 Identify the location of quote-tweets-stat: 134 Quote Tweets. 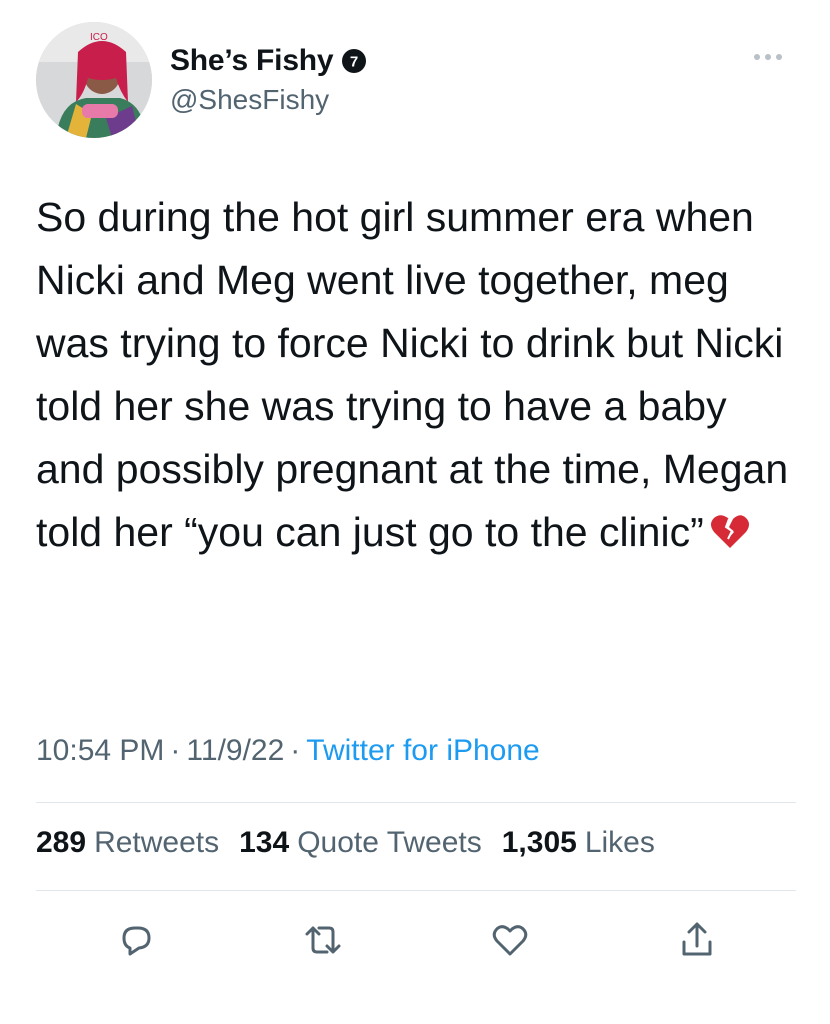
(360, 843).